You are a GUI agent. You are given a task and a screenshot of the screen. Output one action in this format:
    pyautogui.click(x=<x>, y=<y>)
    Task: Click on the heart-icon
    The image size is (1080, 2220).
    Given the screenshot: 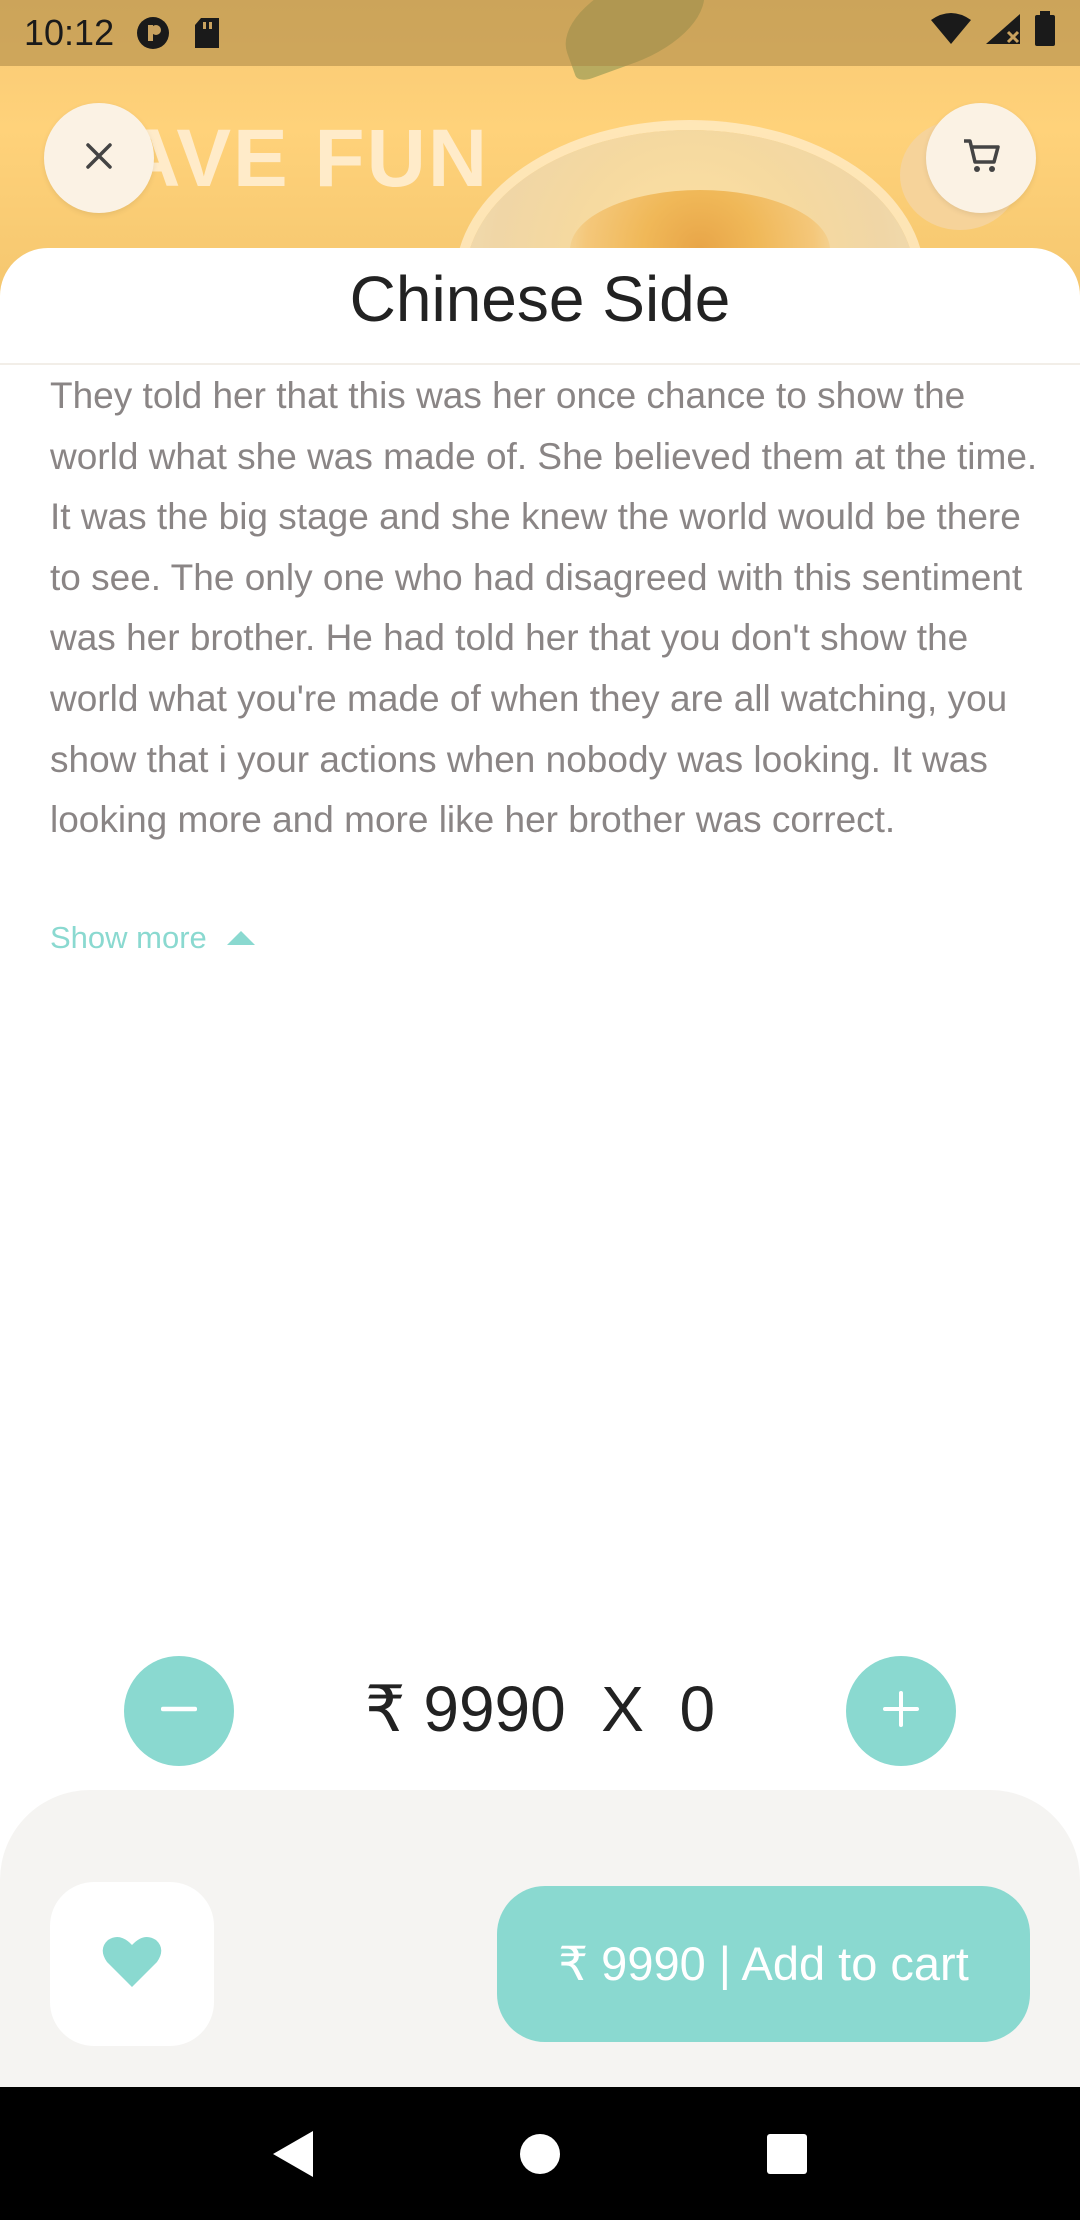 What is the action you would take?
    pyautogui.click(x=132, y=1964)
    